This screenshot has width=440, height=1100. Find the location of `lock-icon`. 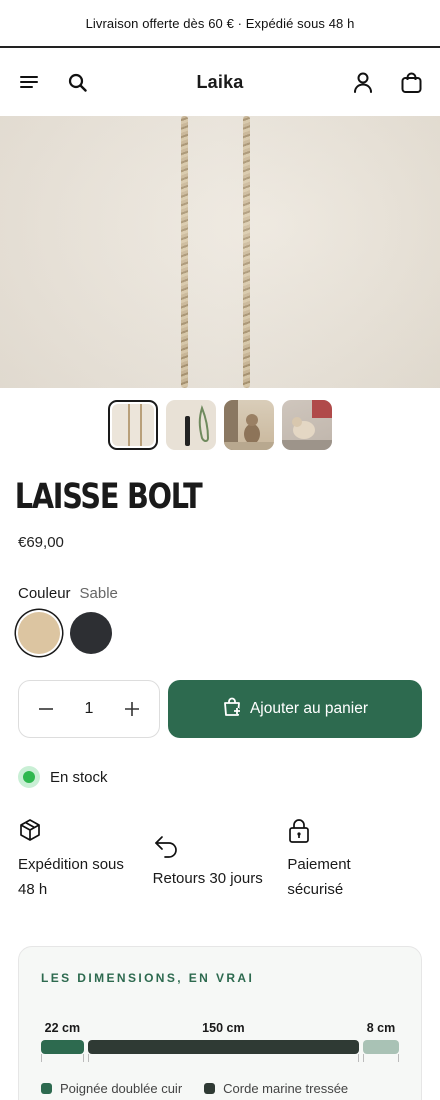

lock-icon is located at coordinates (354, 831).